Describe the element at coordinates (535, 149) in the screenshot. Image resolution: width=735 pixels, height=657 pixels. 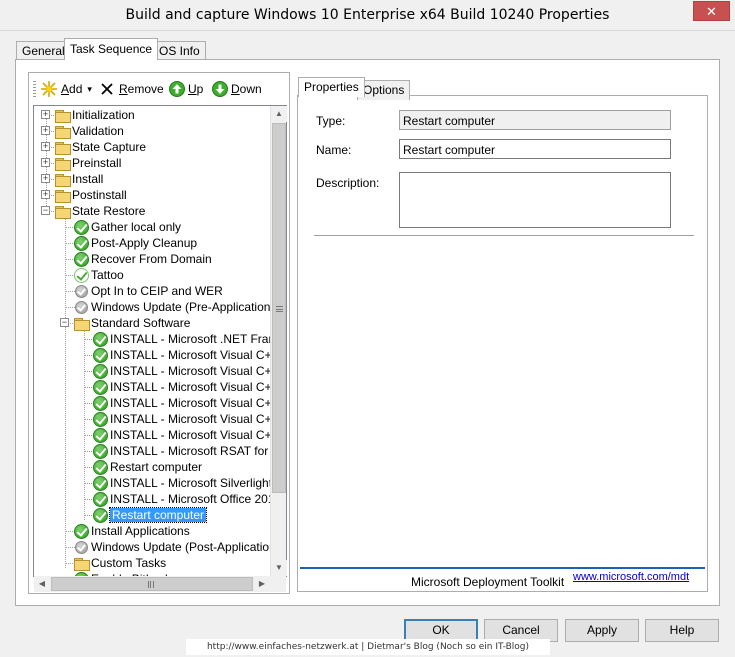
I see `name-input: Restart computer` at that location.